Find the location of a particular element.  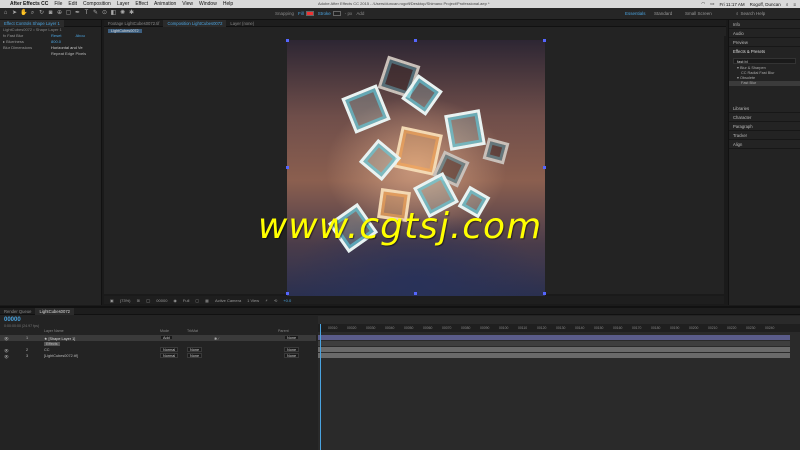

resolution-select: Full is located at coordinates (186, 300).